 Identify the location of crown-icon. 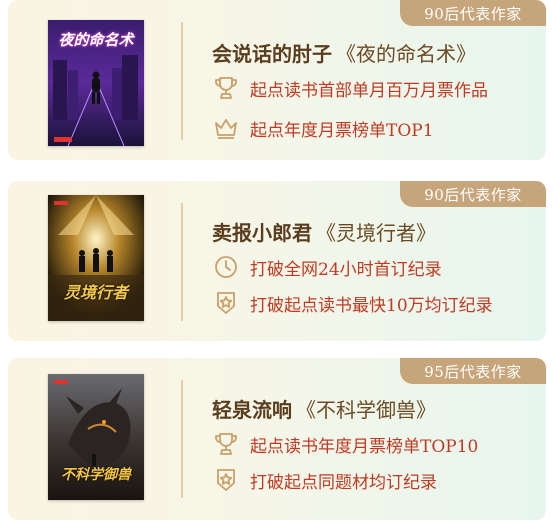
(226, 128).